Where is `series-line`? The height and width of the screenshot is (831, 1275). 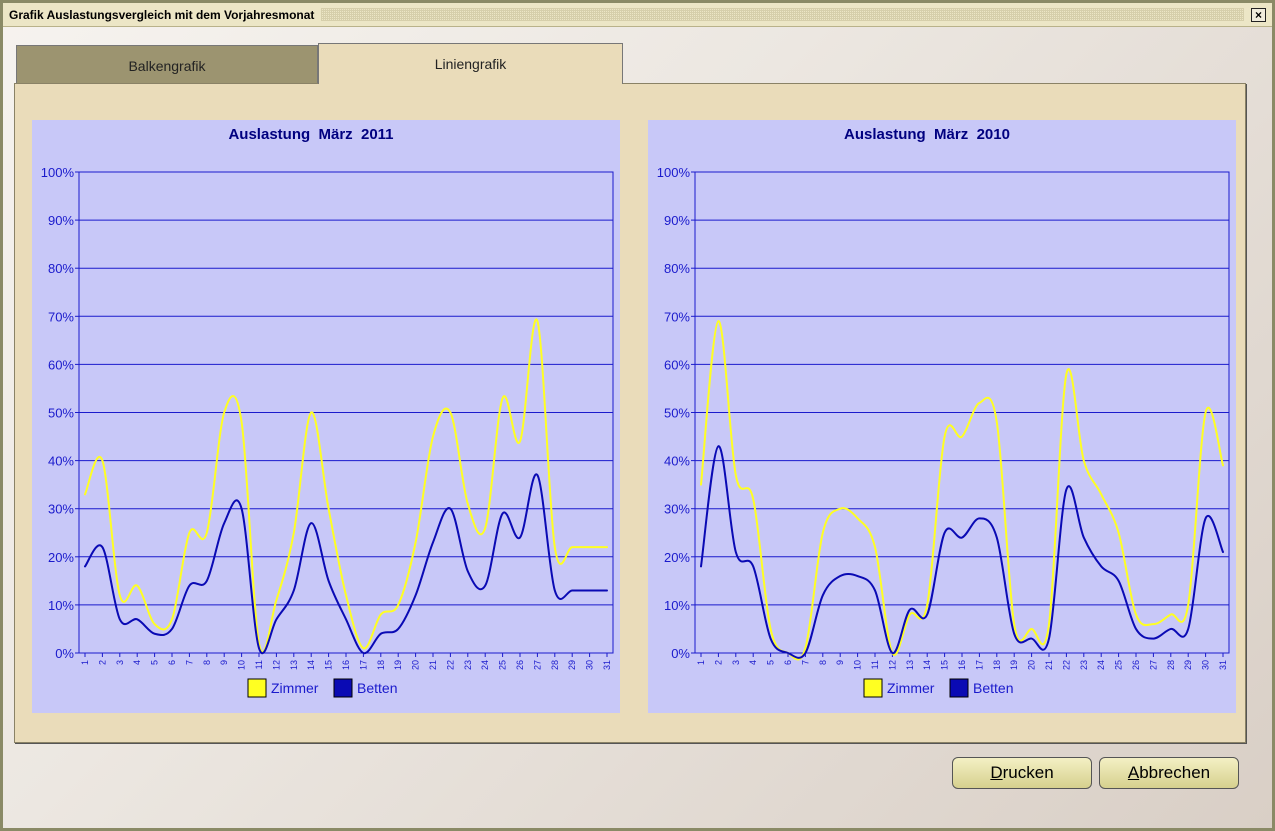
series-line is located at coordinates (962, 552).